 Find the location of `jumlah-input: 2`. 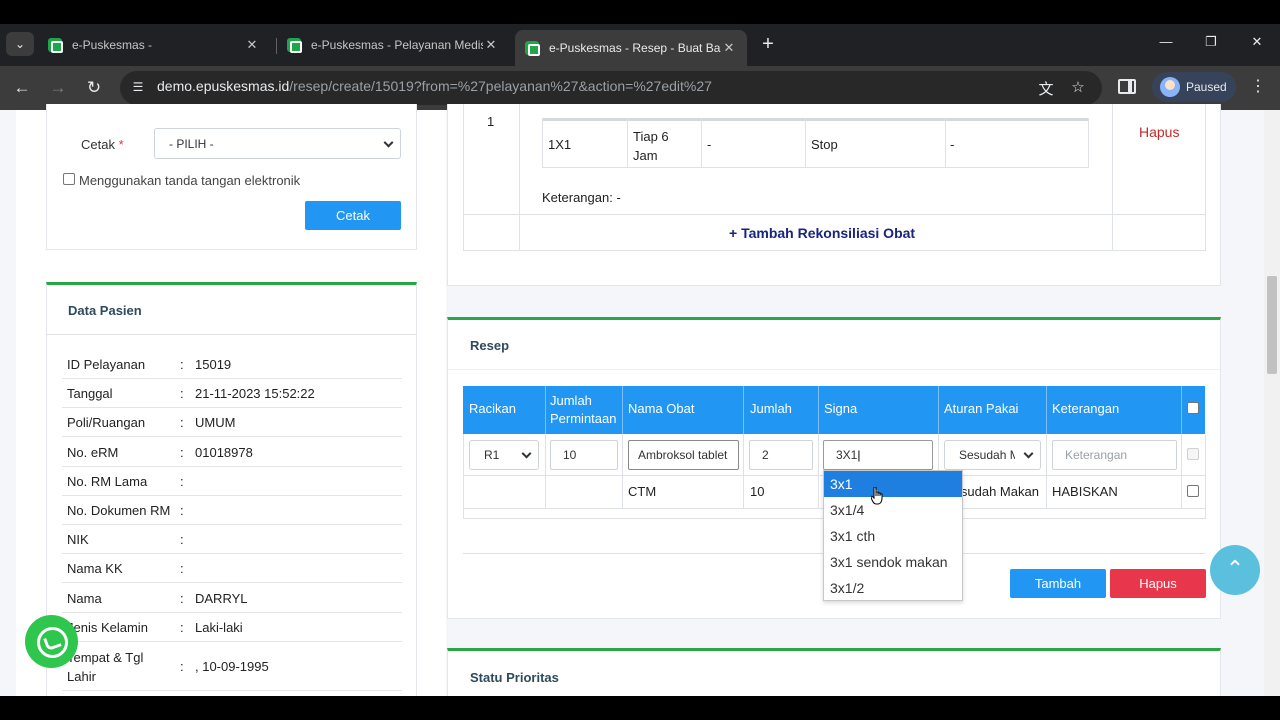

jumlah-input: 2 is located at coordinates (781, 455).